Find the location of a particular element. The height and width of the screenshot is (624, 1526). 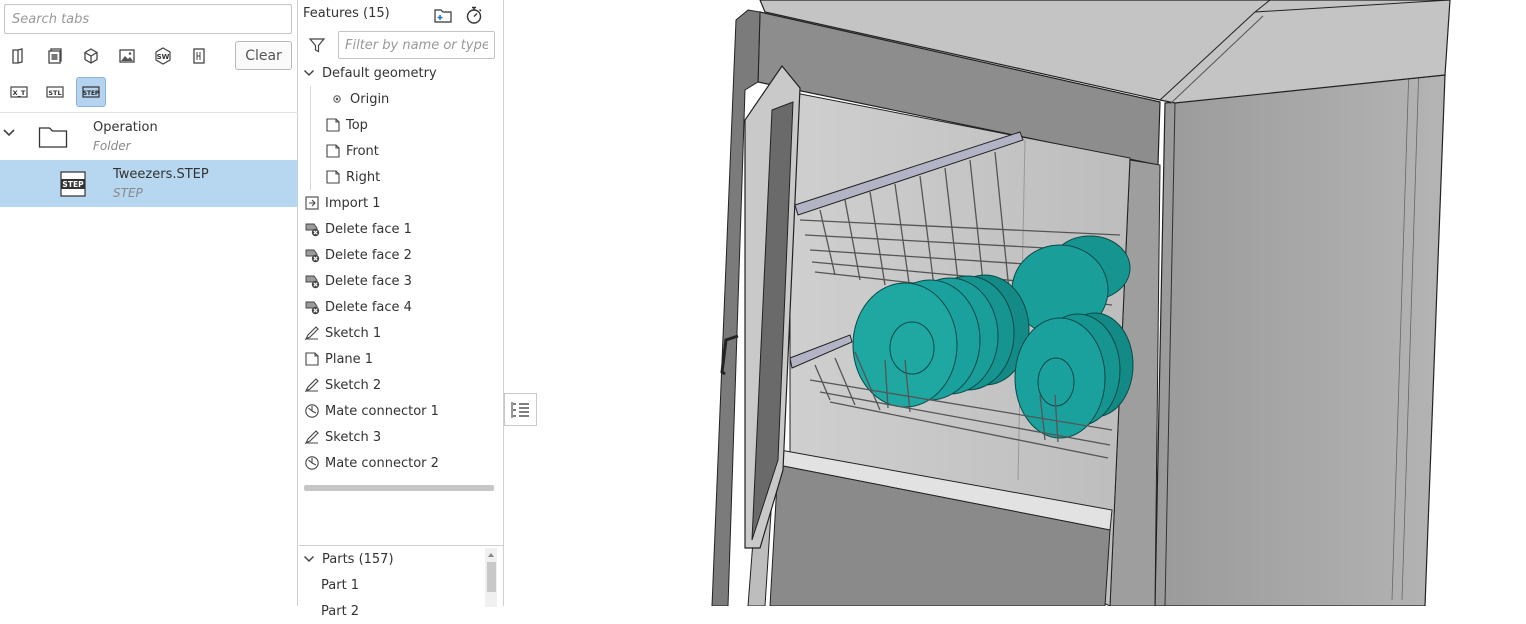

feature-label: Delete face 1 is located at coordinates (368, 229).